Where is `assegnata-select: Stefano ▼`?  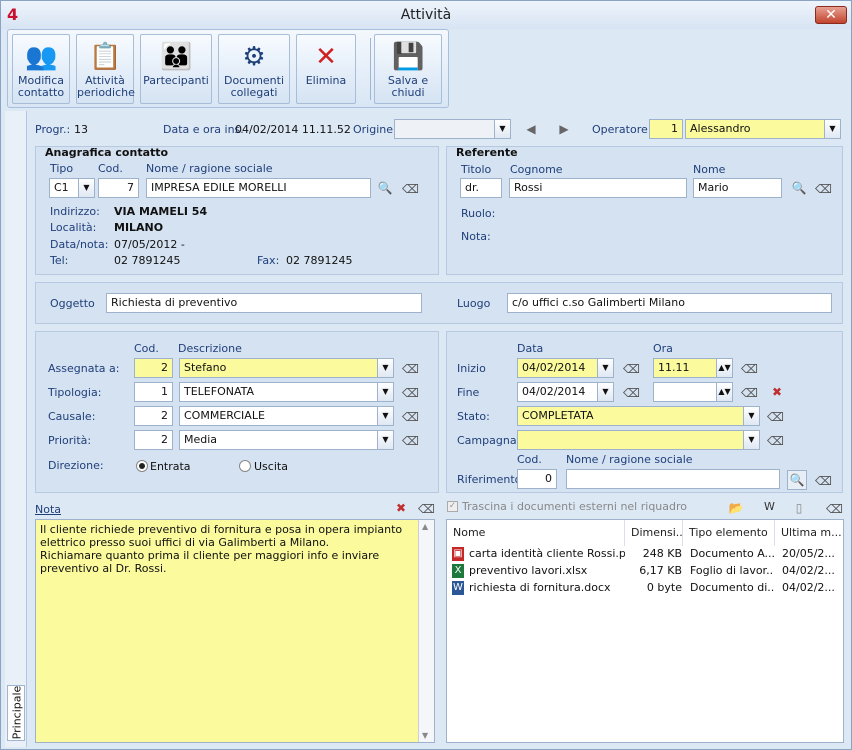
assegnata-select: Stefano ▼ is located at coordinates (286, 368).